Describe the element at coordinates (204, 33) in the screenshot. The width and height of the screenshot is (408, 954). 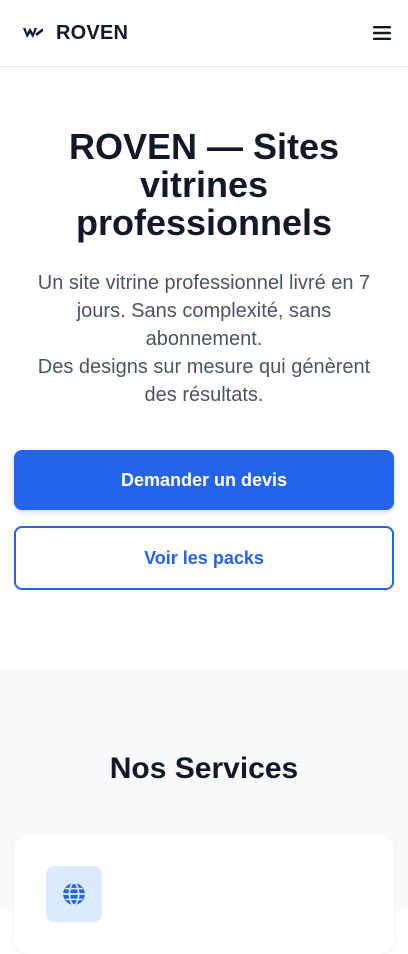
I see `site-header: ROVEN` at that location.